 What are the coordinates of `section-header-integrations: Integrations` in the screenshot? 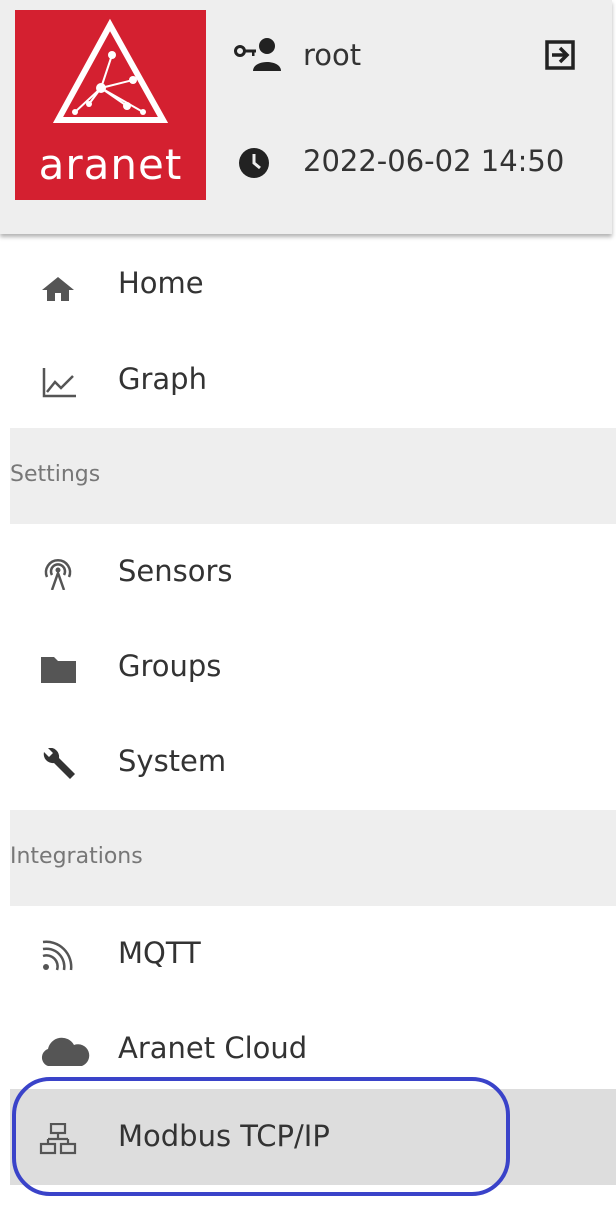 It's located at (313, 858).